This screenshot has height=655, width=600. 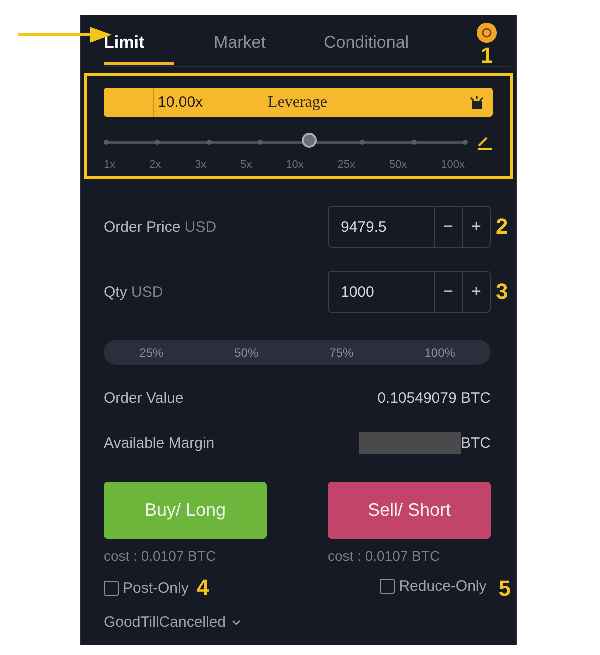 I want to click on checkbox-label: Post-Only, so click(x=156, y=588).